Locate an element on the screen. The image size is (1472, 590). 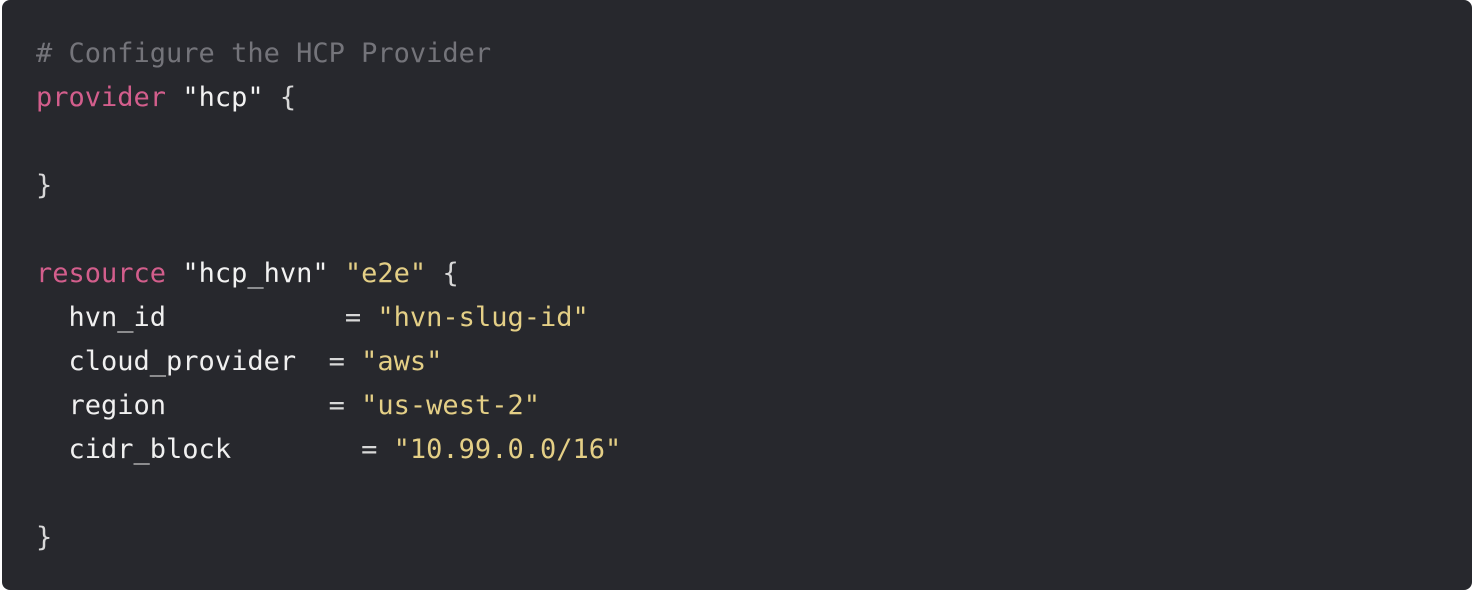
code-line-attribute: region = "us-west-2" is located at coordinates (328, 406).